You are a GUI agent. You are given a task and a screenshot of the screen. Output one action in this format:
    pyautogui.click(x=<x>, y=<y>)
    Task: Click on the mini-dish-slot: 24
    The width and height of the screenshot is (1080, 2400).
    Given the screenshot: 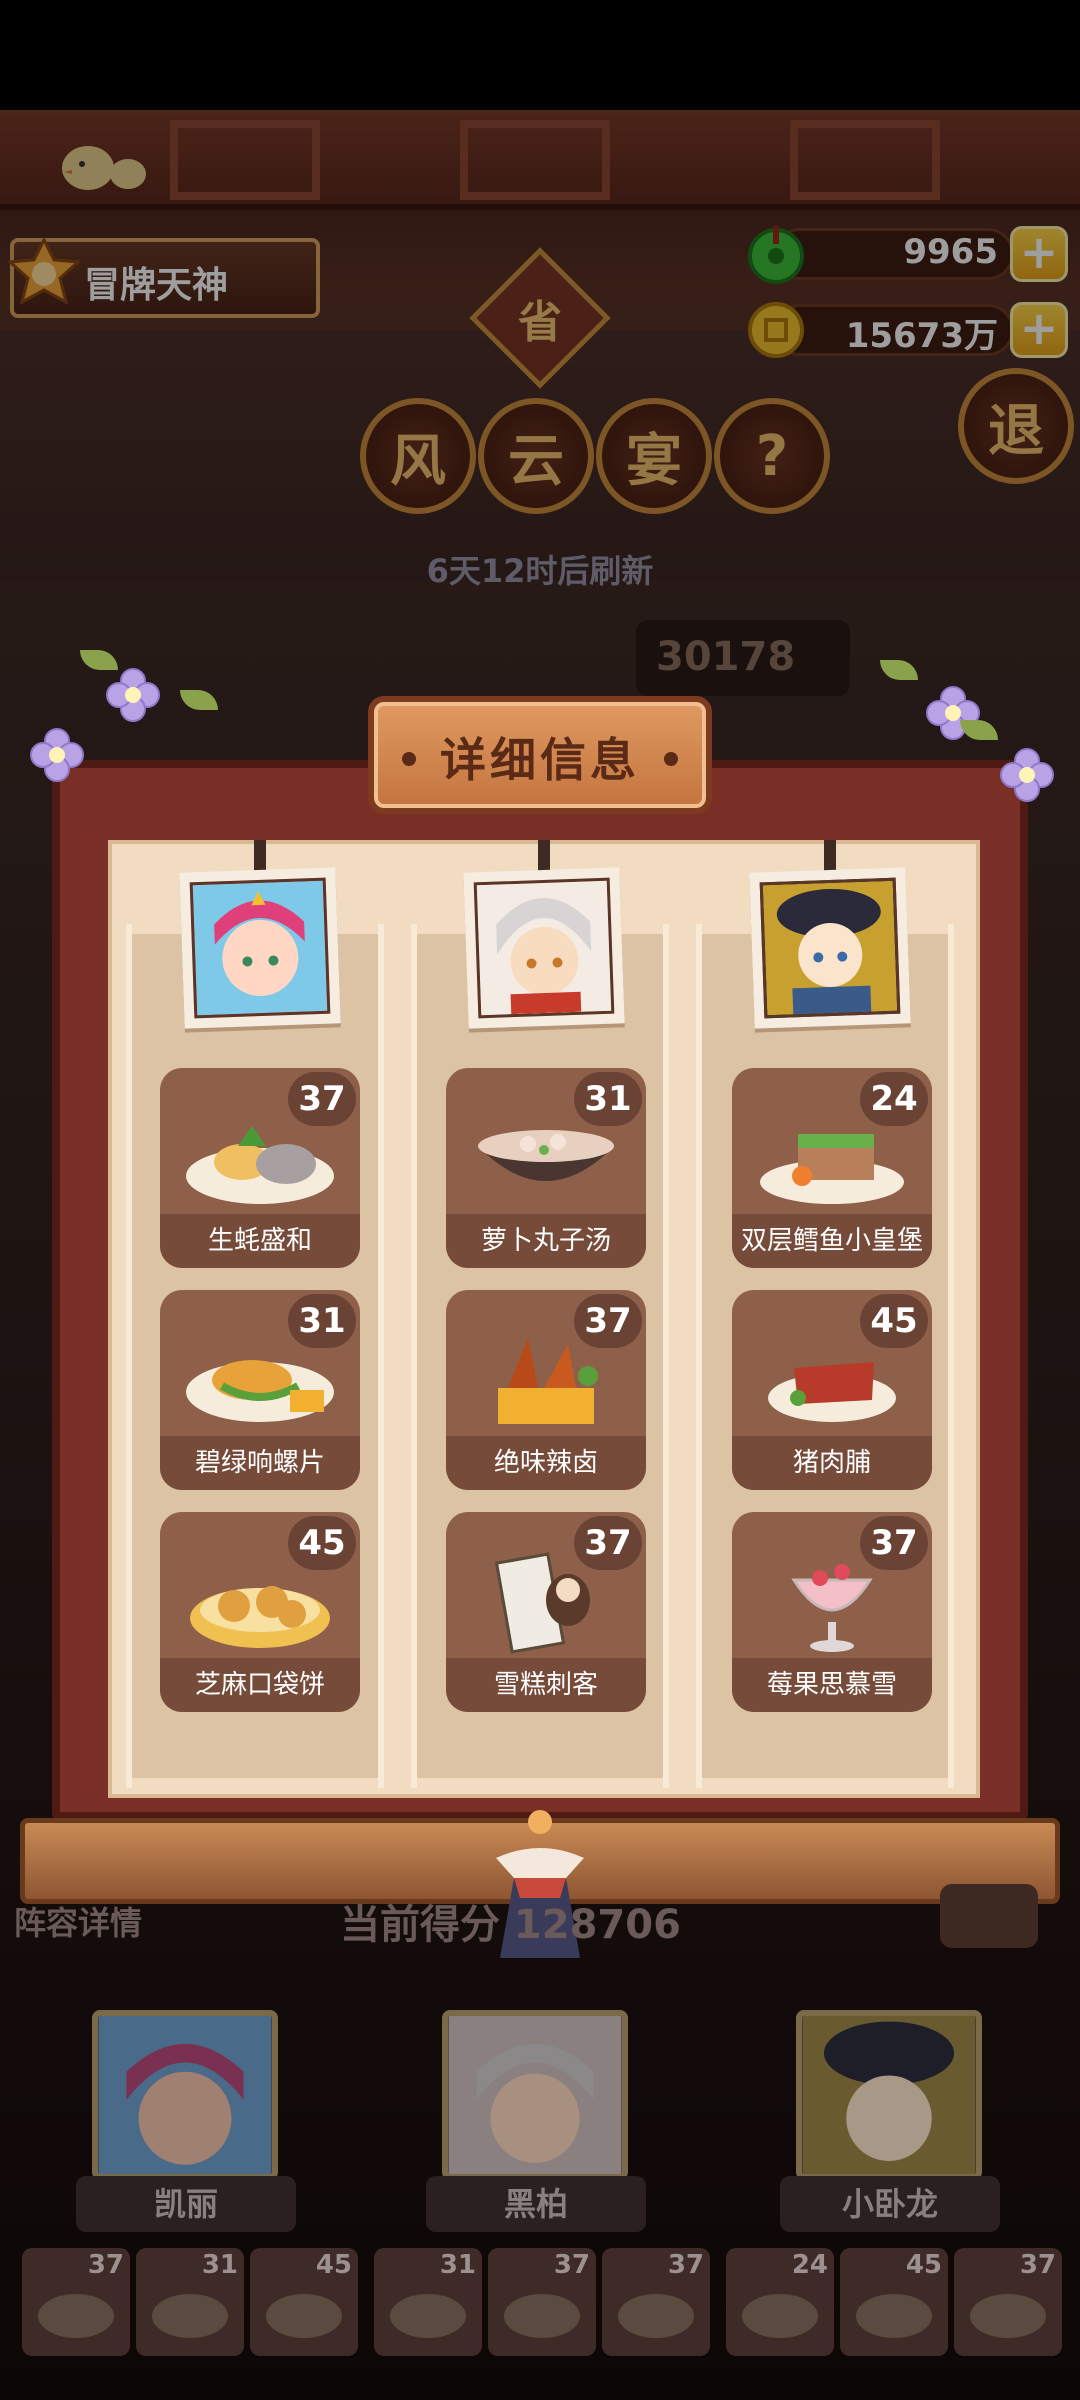 What is the action you would take?
    pyautogui.click(x=780, y=2302)
    